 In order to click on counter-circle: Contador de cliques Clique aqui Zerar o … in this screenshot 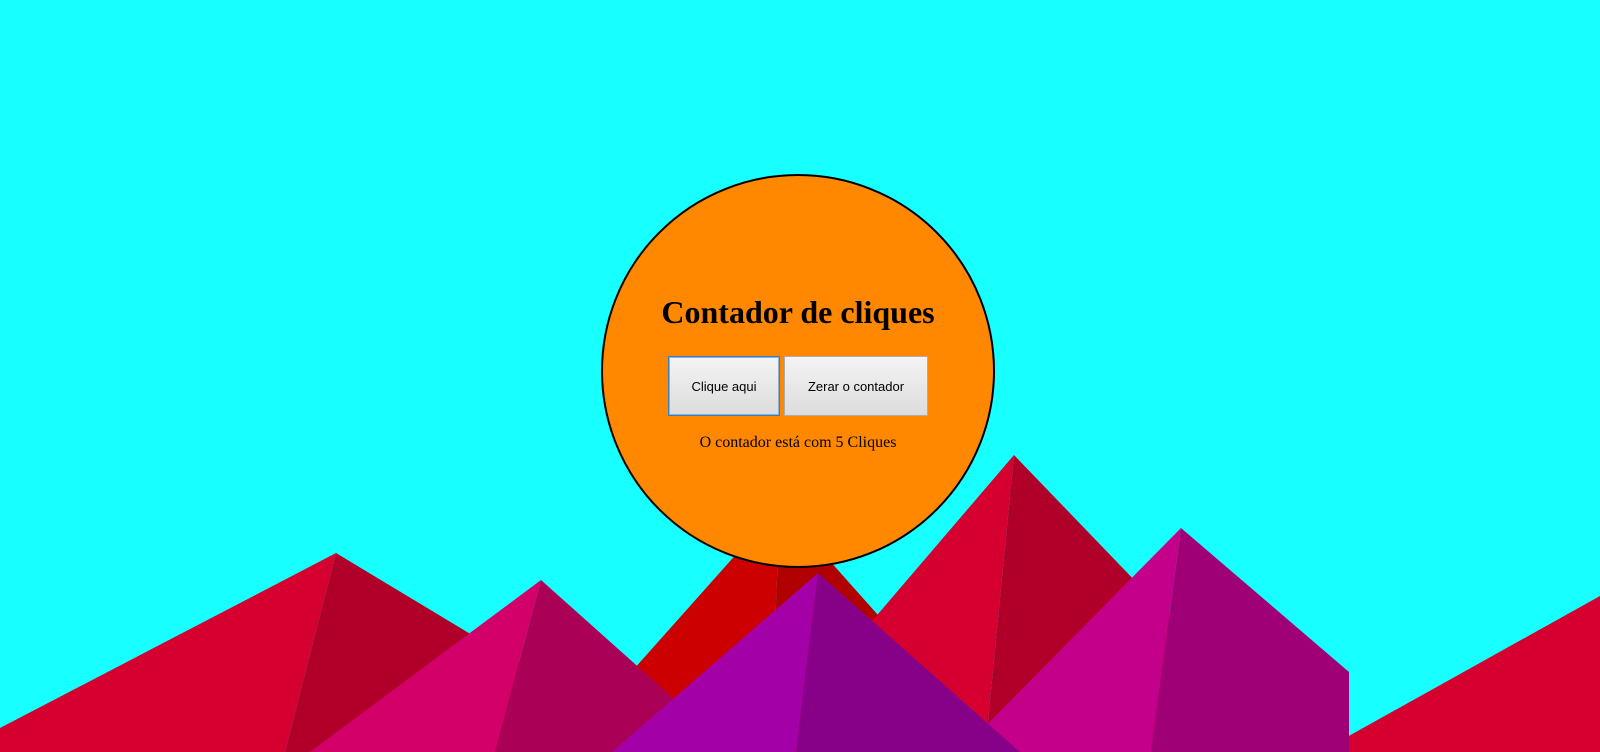, I will do `click(798, 371)`.